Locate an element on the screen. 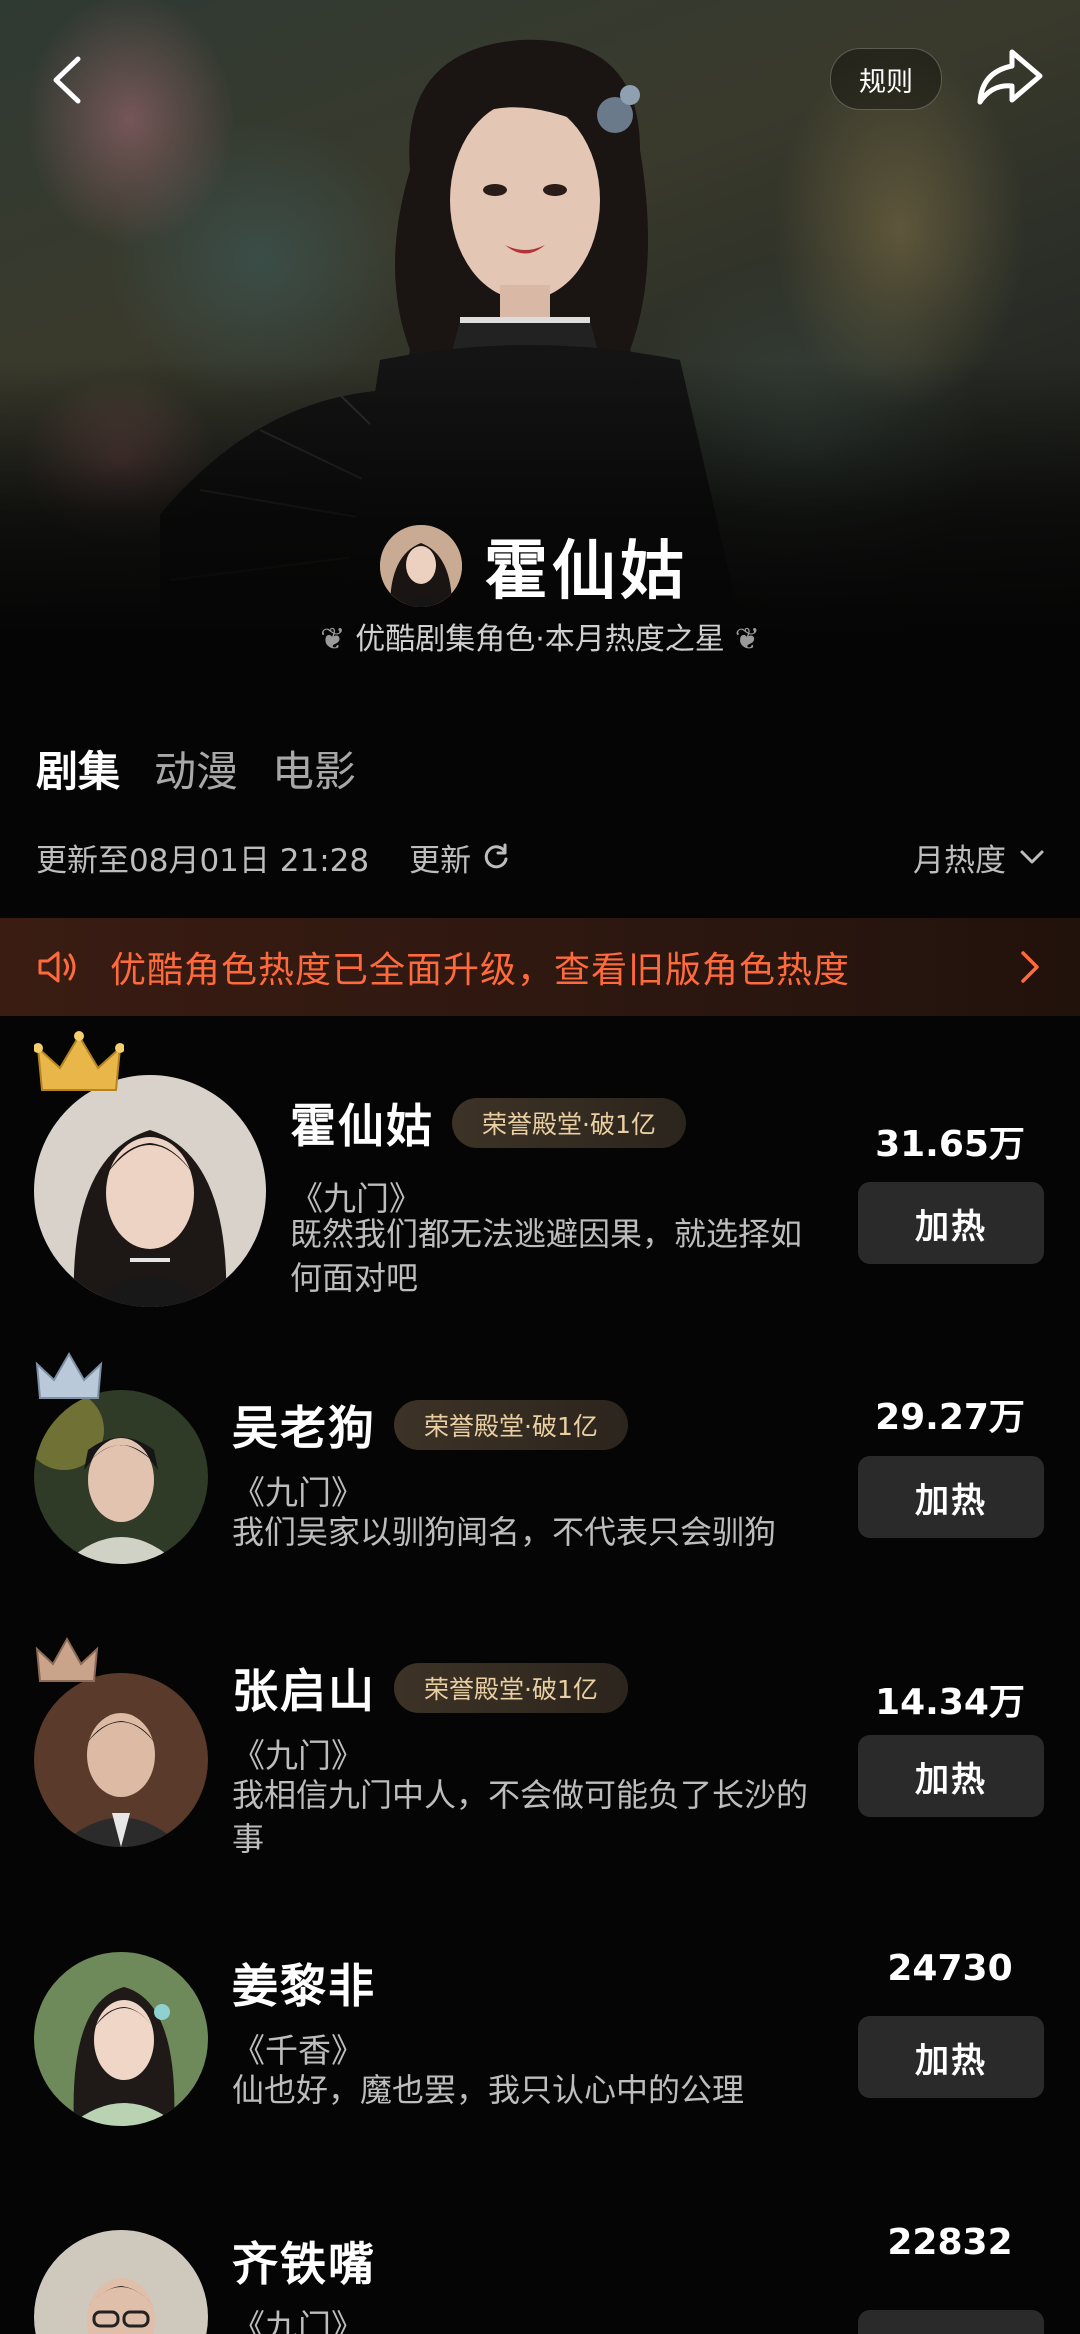 The height and width of the screenshot is (2334, 1080). ranking-item: 姜黎非 《千香》 仙也好，魔也罢，我只认心中的公理 24730 加热 is located at coordinates (540, 2040).